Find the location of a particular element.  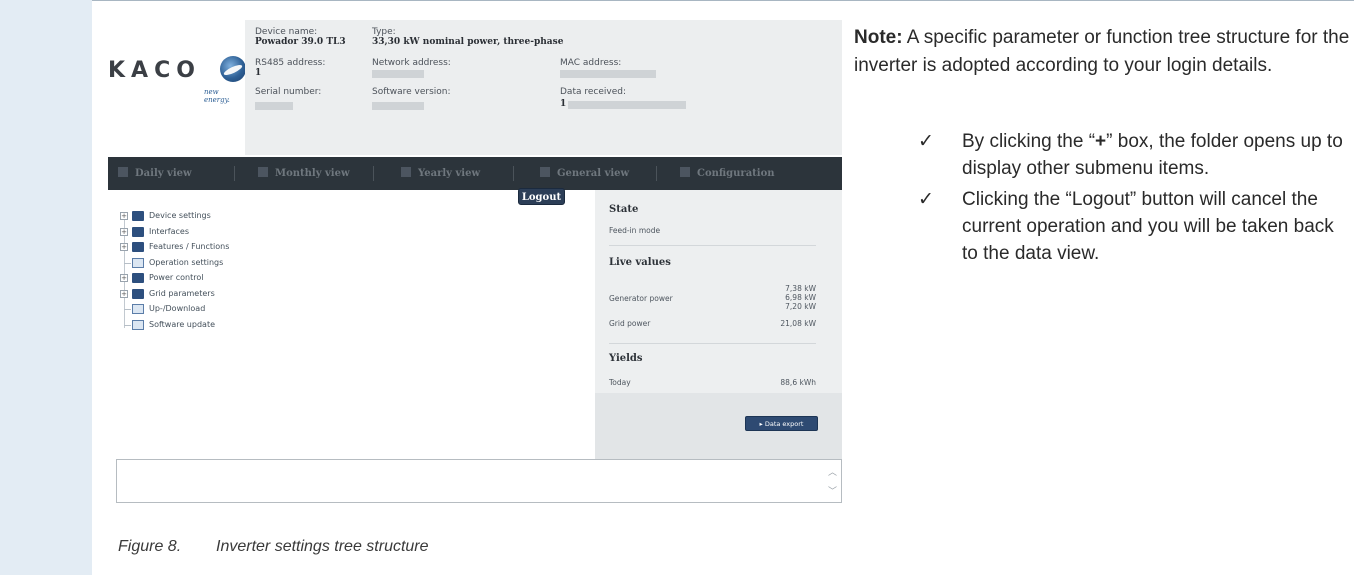

figure-title: Inverter settings tree structure is located at coordinates (322, 546).